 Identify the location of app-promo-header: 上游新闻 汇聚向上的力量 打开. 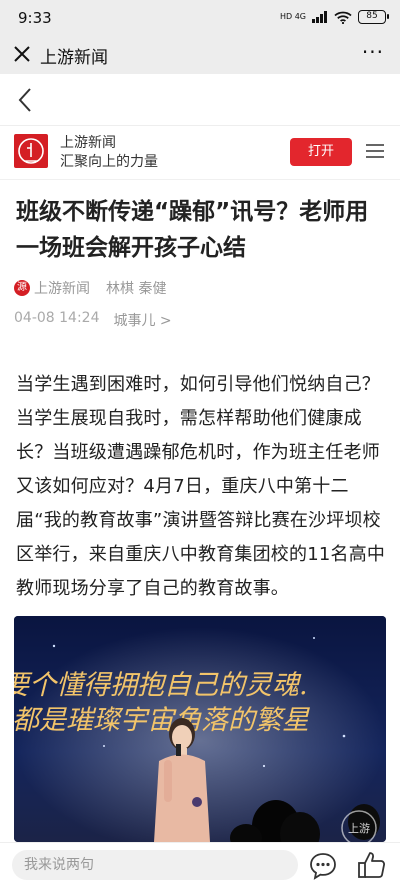
(200, 153).